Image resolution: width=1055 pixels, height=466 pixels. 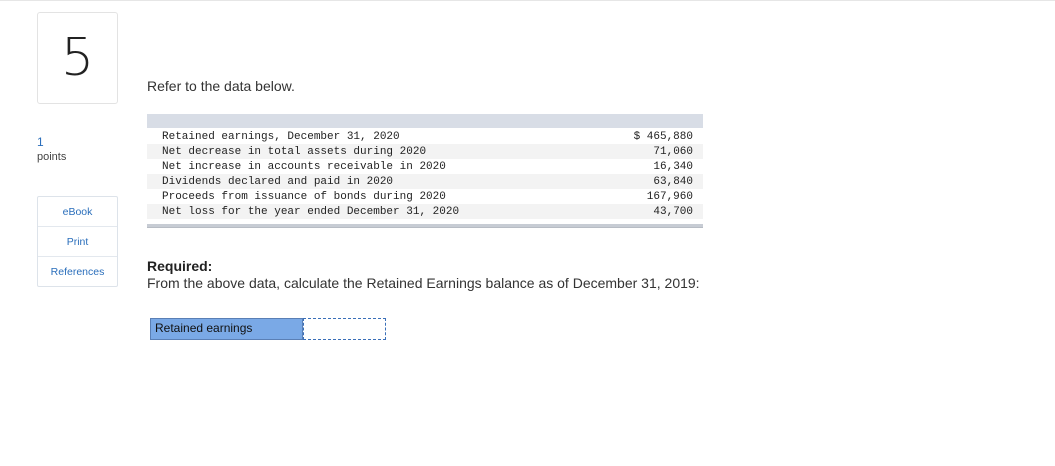 What do you see at coordinates (527, 0) in the screenshot?
I see `top-divider` at bounding box center [527, 0].